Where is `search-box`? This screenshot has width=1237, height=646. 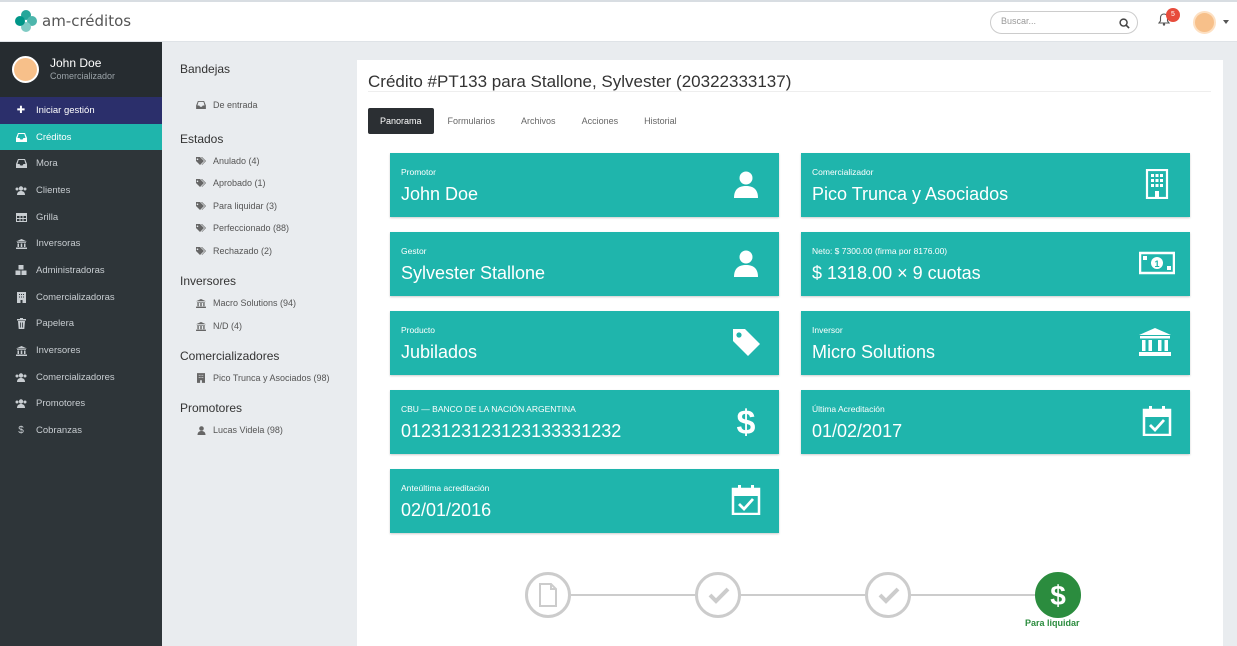
search-box is located at coordinates (1064, 22).